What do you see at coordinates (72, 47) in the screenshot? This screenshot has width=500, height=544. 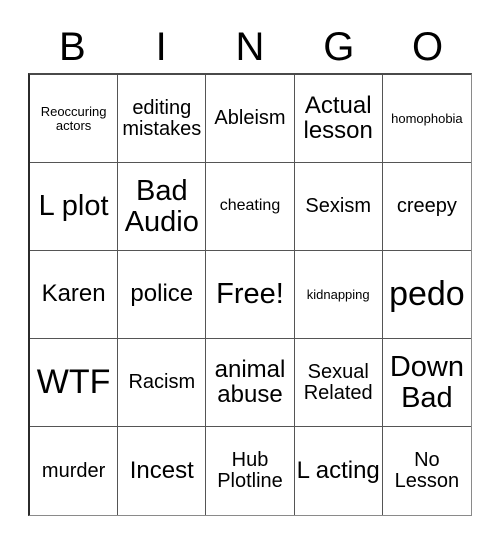 I see `header-letter-b: B` at bounding box center [72, 47].